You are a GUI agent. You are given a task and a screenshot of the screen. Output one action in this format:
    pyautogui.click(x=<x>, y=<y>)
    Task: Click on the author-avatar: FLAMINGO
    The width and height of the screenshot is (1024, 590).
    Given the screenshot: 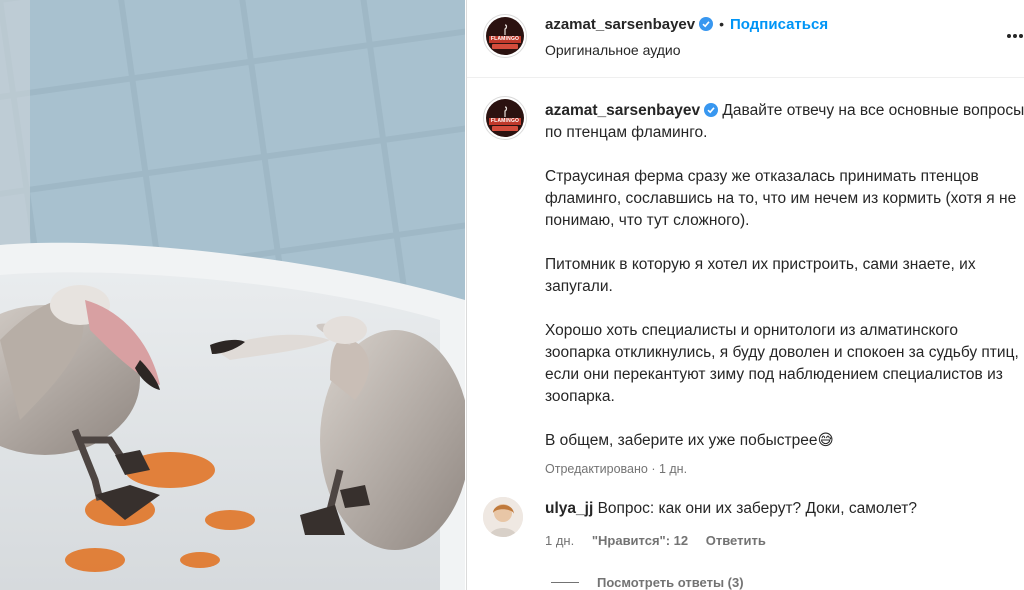 What is the action you would take?
    pyautogui.click(x=505, y=36)
    